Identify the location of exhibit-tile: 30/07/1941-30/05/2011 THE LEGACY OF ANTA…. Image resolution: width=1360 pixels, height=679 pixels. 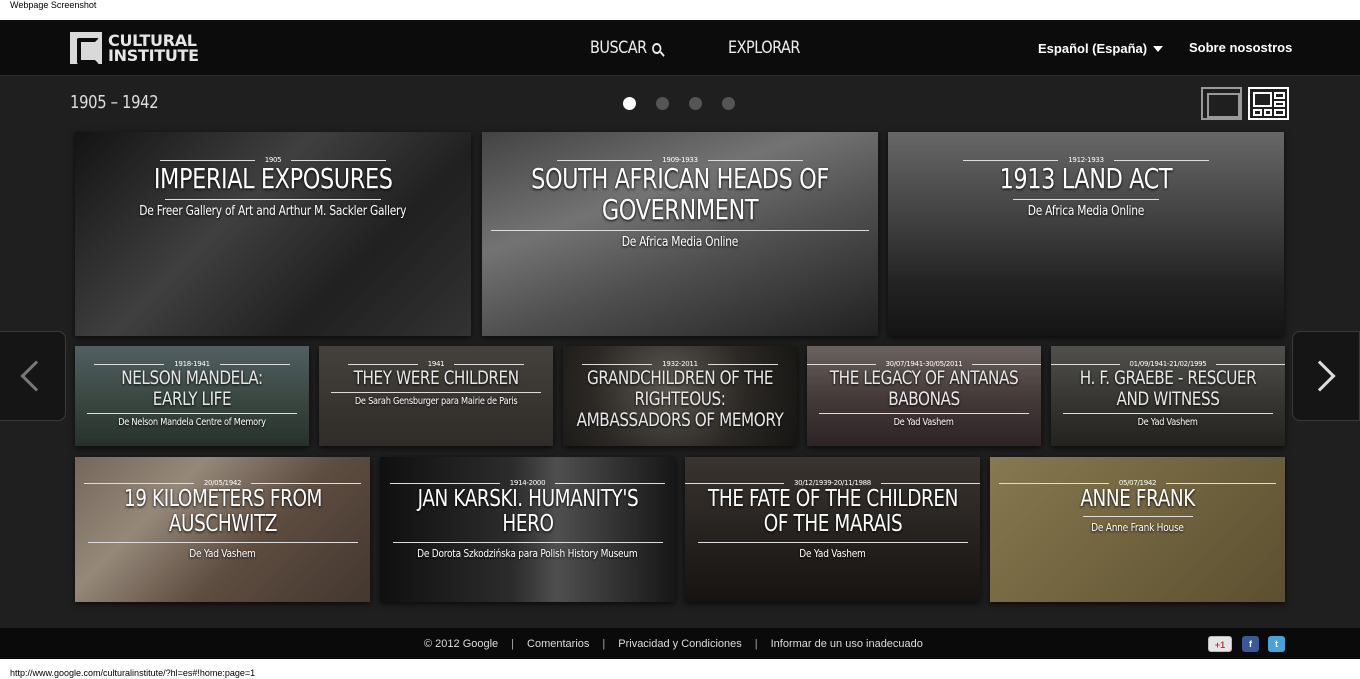
(924, 396).